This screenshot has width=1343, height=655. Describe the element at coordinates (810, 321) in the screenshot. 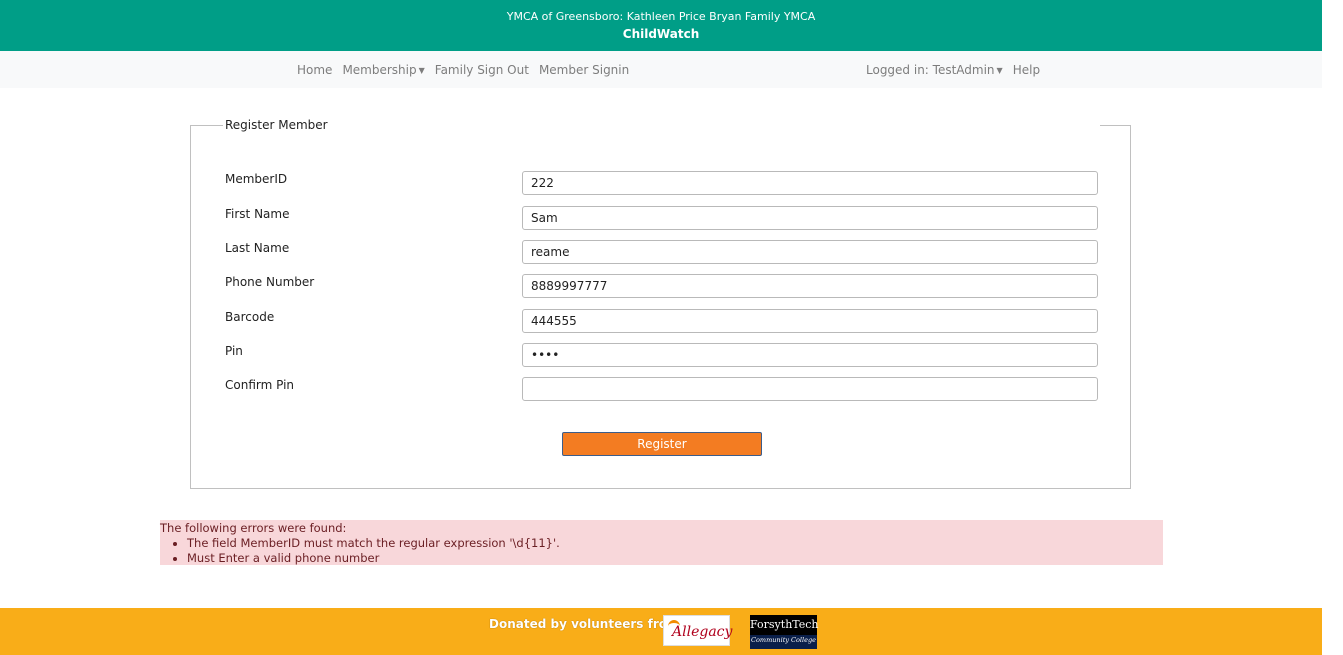

I see `barcode-input` at that location.